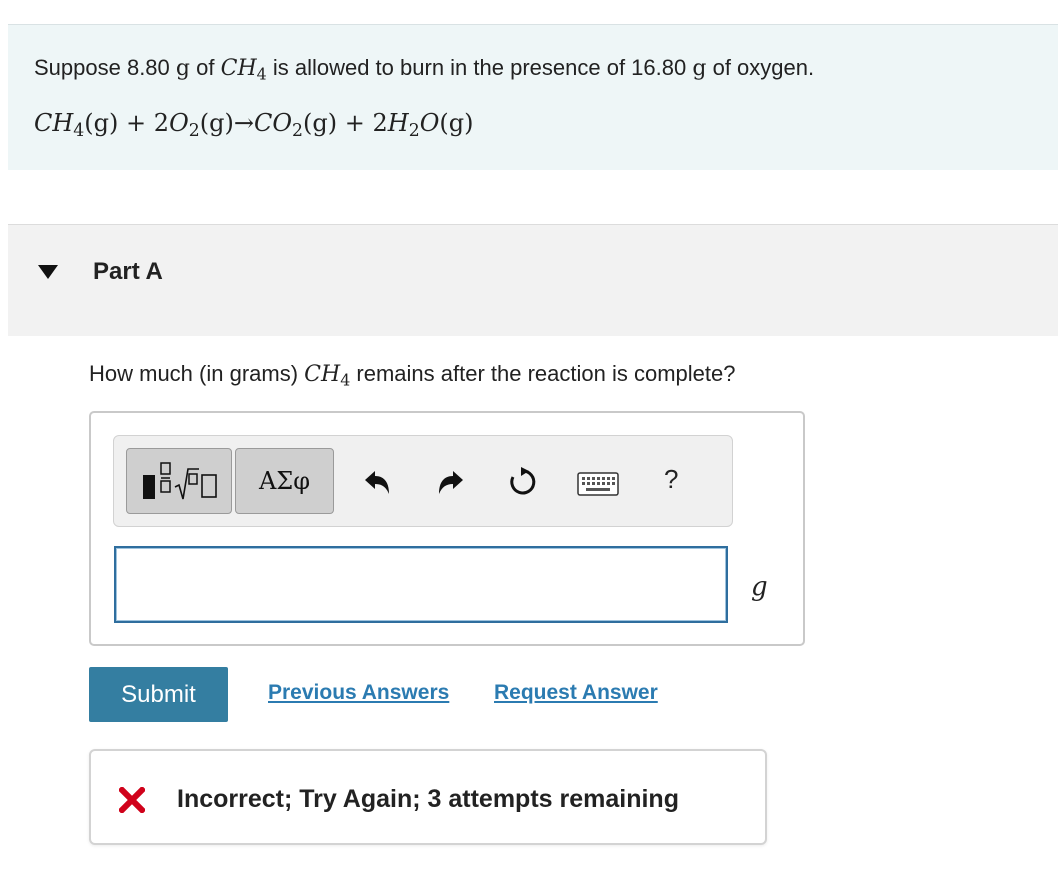  What do you see at coordinates (576, 693) in the screenshot?
I see `request-answer-link: Request Answer` at bounding box center [576, 693].